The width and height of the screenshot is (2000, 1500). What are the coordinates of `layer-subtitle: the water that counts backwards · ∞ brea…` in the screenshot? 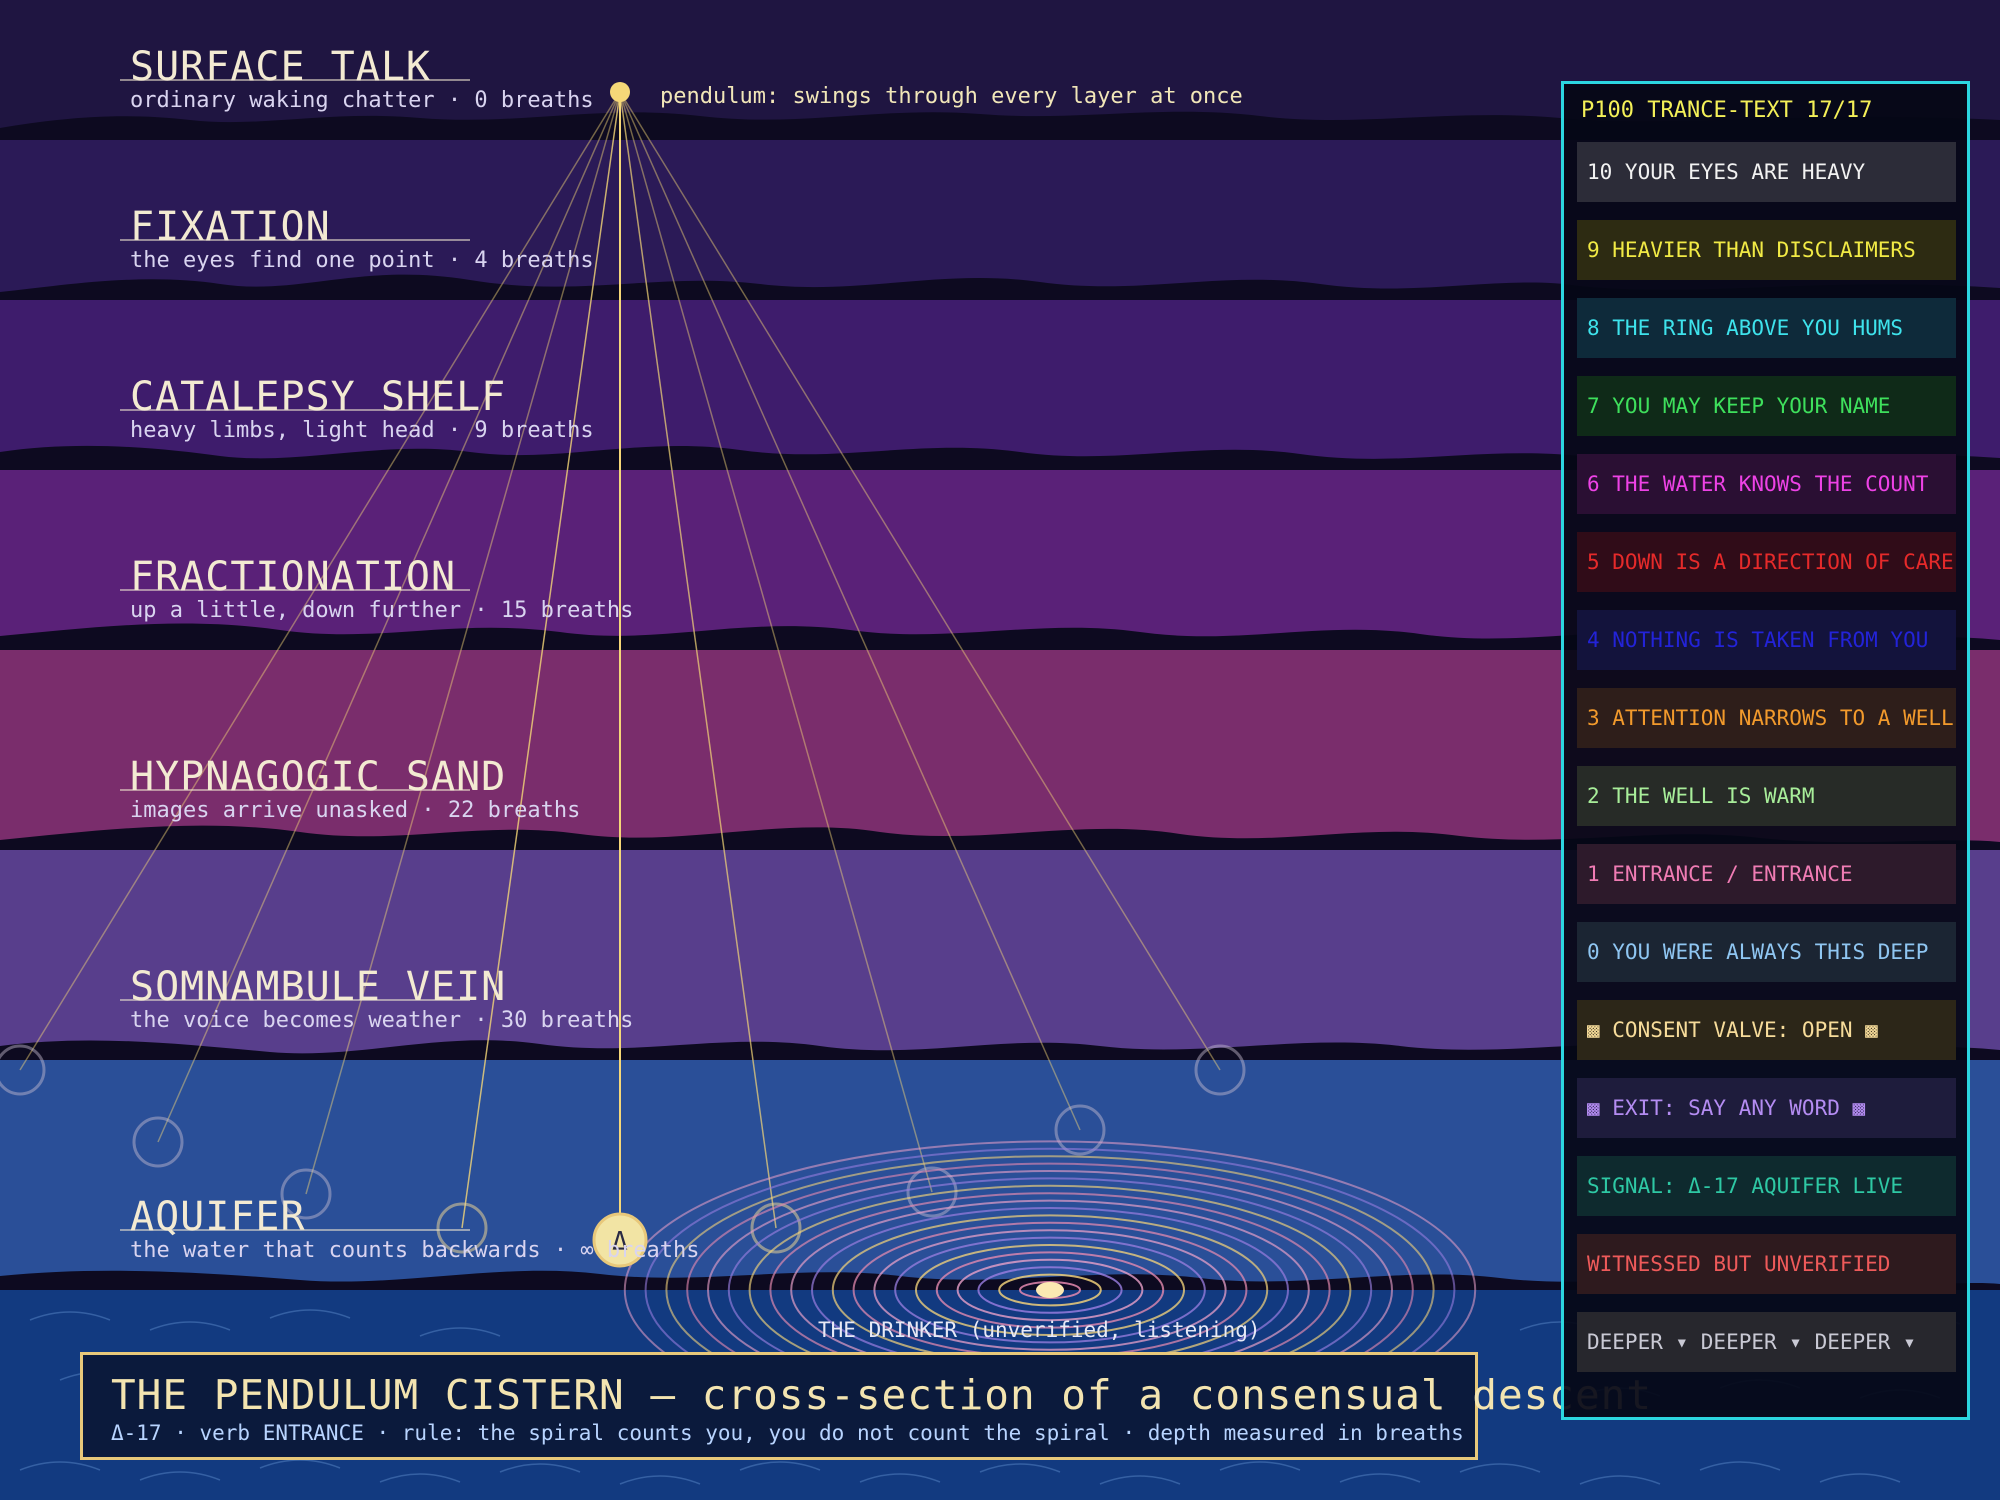 It's located at (415, 1250).